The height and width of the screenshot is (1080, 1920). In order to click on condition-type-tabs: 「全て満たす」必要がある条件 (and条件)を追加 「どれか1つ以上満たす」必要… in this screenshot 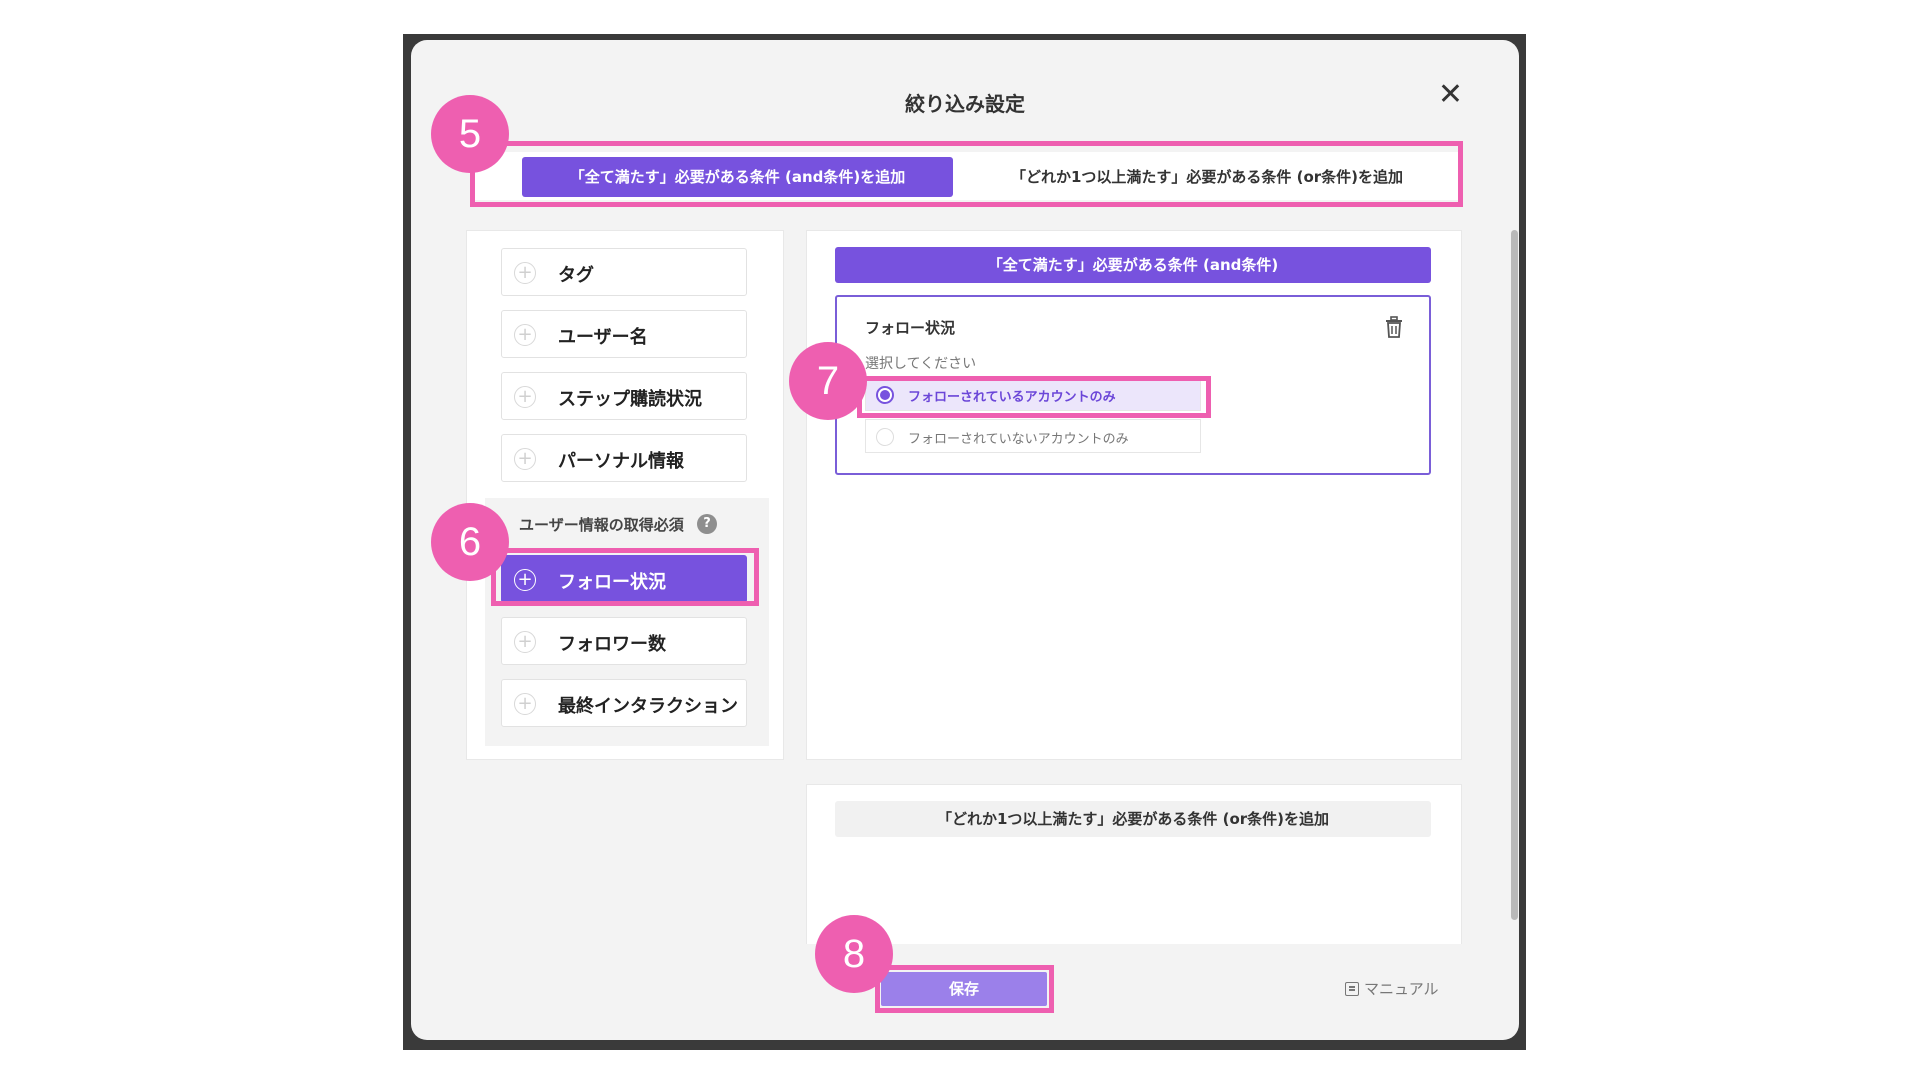, I will do `click(966, 176)`.